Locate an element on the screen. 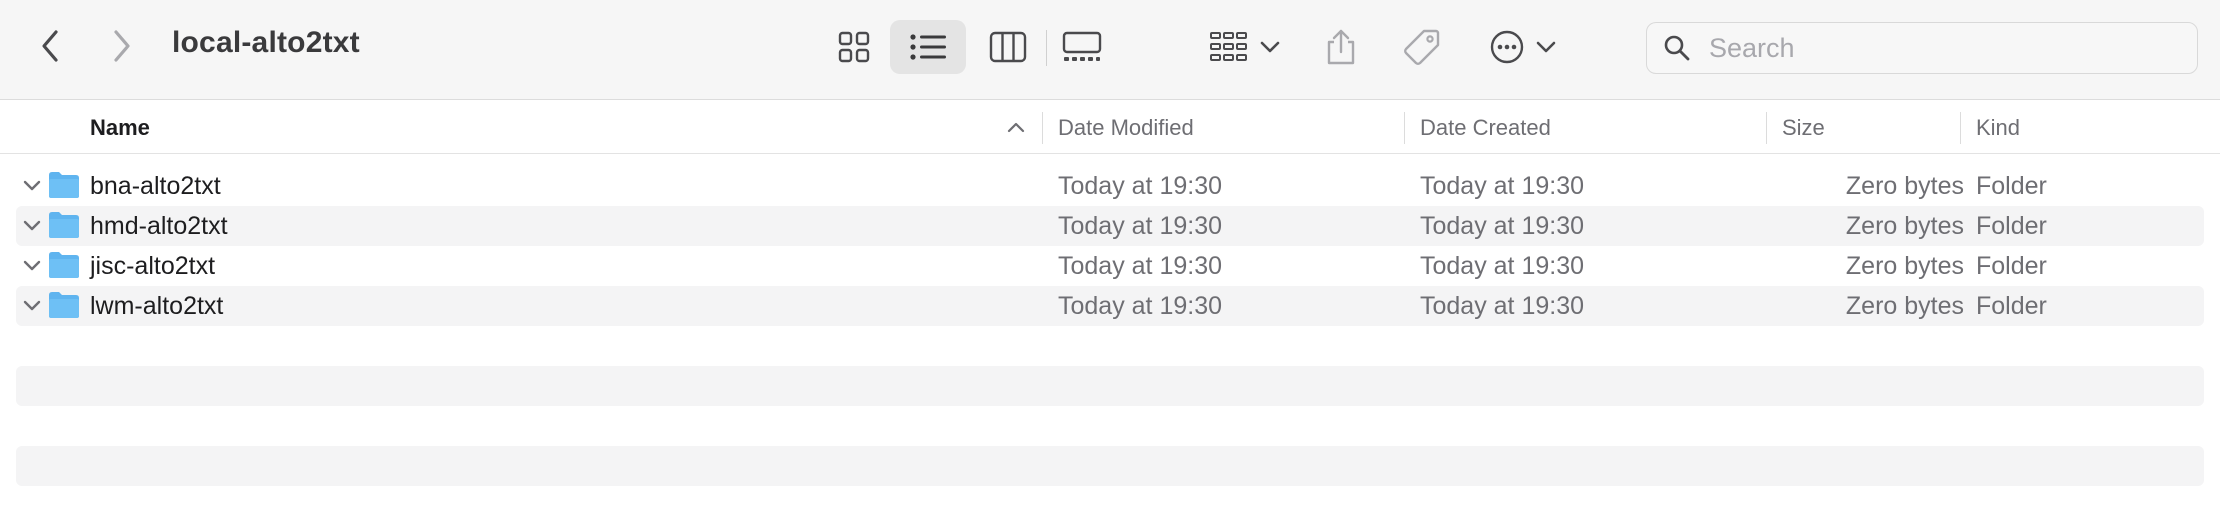 Image resolution: width=2220 pixels, height=510 pixels. file-name: lwm-alto2txt is located at coordinates (157, 306).